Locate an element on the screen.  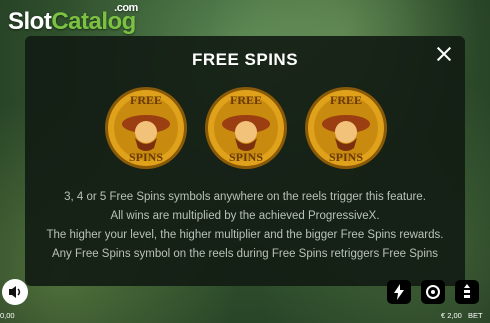
bet-label: BET is located at coordinates (475, 315).